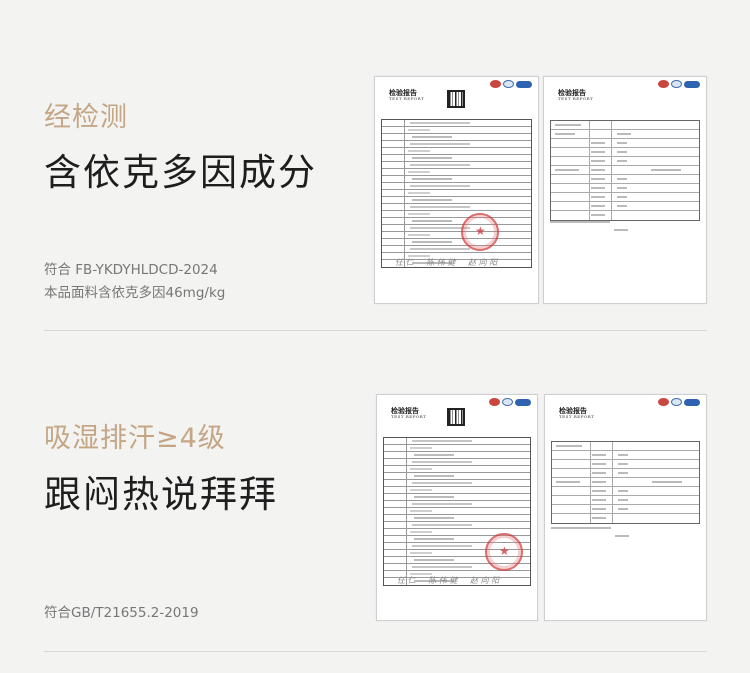 Image resolution: width=750 pixels, height=673 pixels. Describe the element at coordinates (86, 117) in the screenshot. I see `section-subtitle: 经检测` at that location.